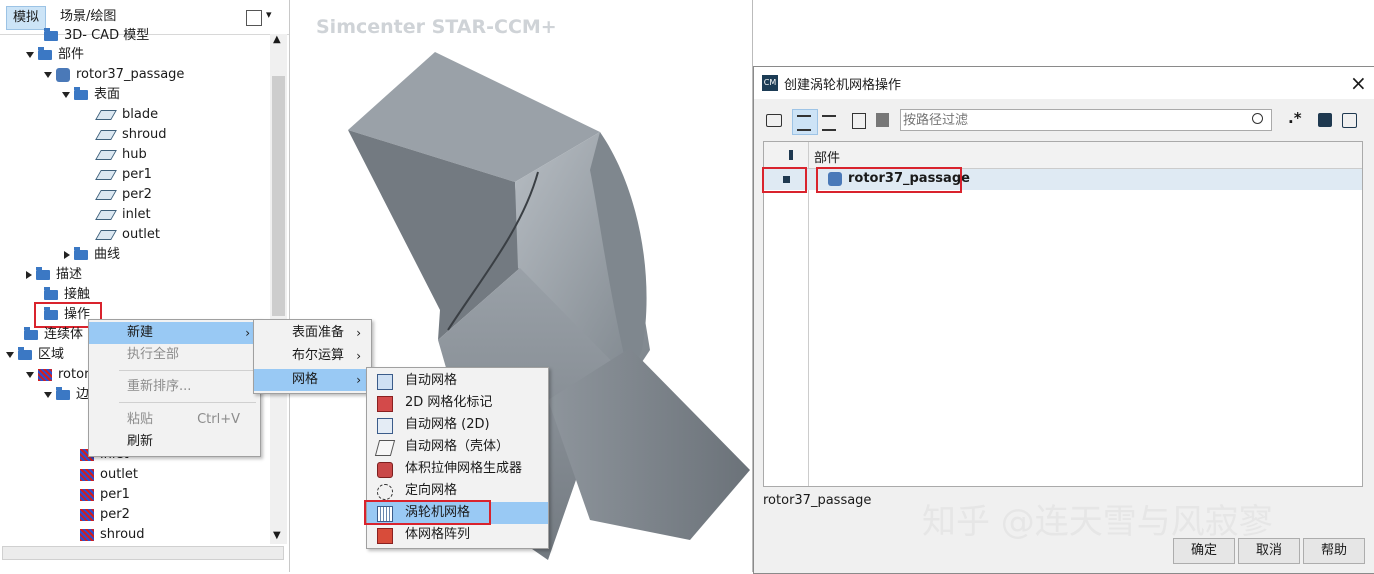 The height and width of the screenshot is (574, 1374). What do you see at coordinates (1358, 83) in the screenshot?
I see `close-icon: ×` at bounding box center [1358, 83].